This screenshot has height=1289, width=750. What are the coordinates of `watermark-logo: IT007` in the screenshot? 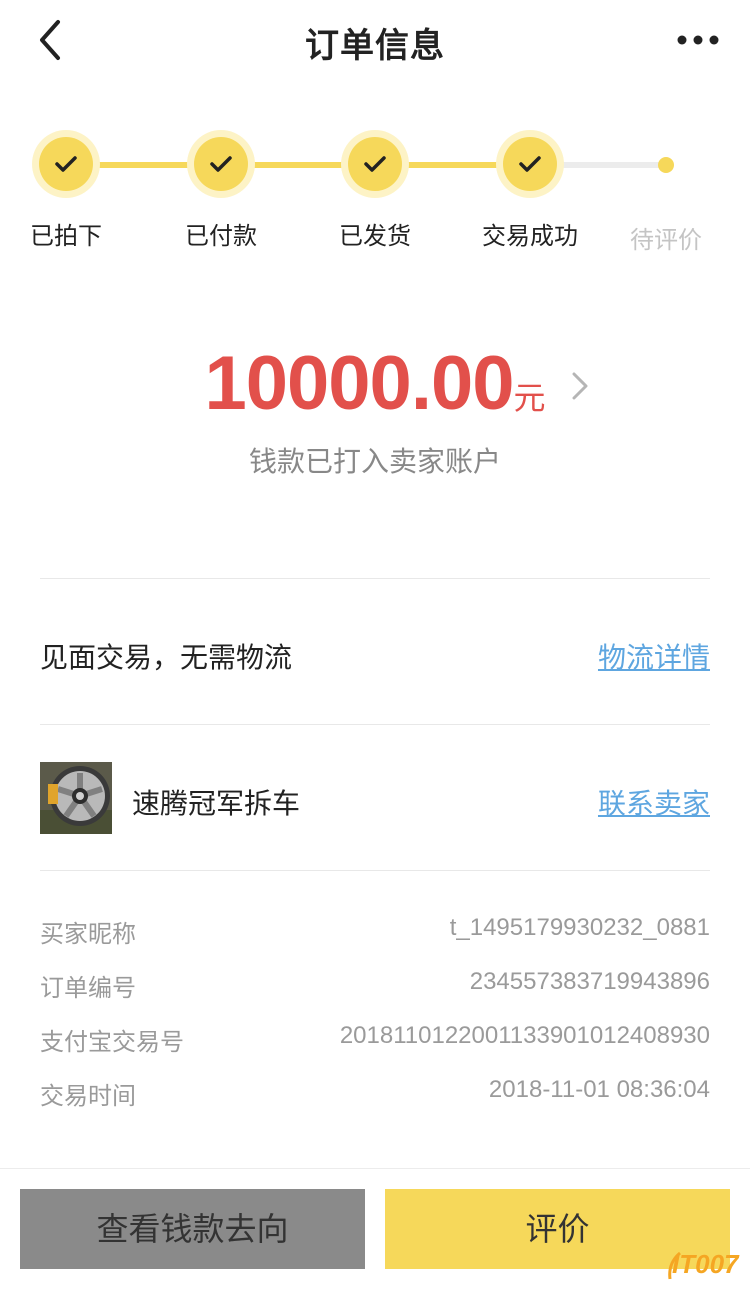 It's located at (708, 1265).